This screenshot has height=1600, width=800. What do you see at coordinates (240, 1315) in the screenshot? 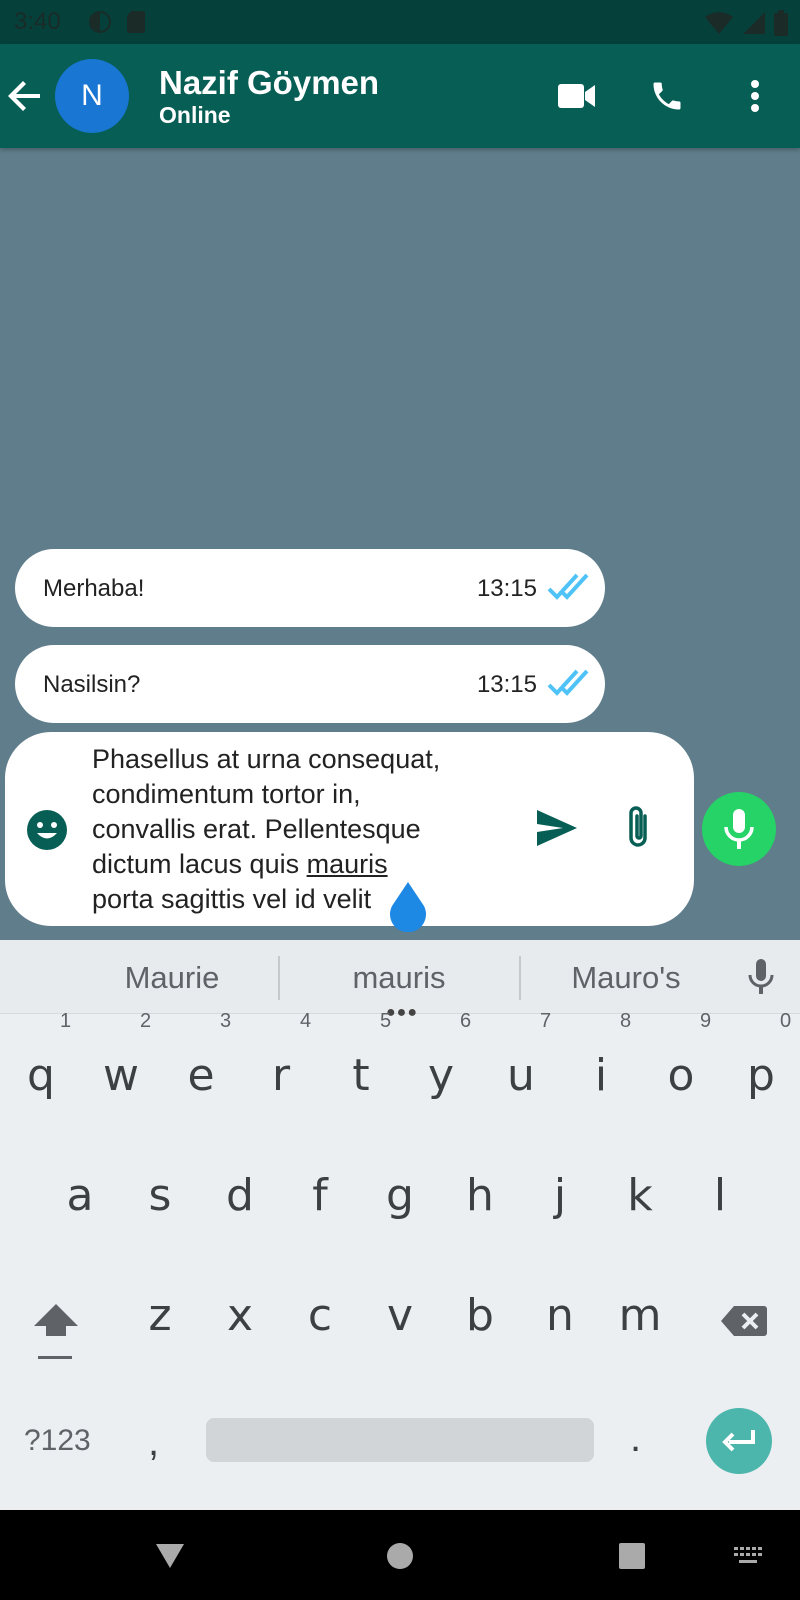
I see `key-x: x` at bounding box center [240, 1315].